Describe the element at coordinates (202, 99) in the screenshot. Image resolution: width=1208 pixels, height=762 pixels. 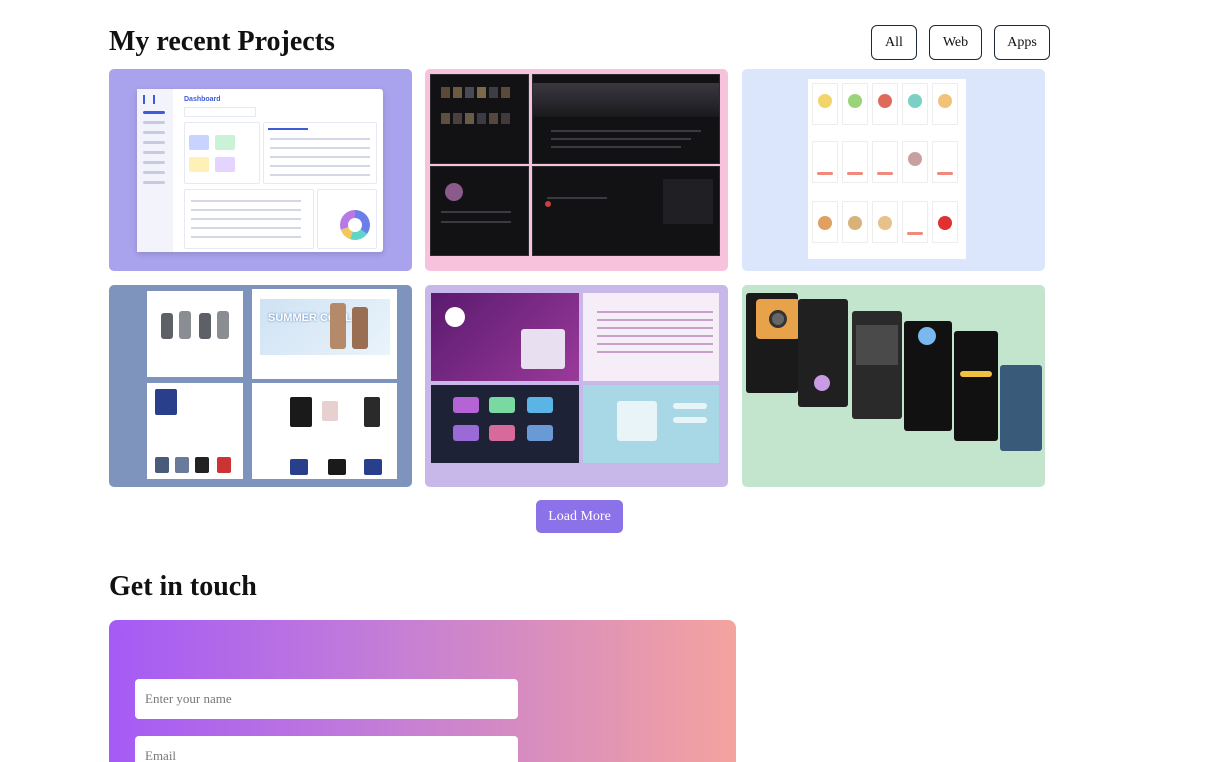
I see `dashboard-heading: Dashboard` at that location.